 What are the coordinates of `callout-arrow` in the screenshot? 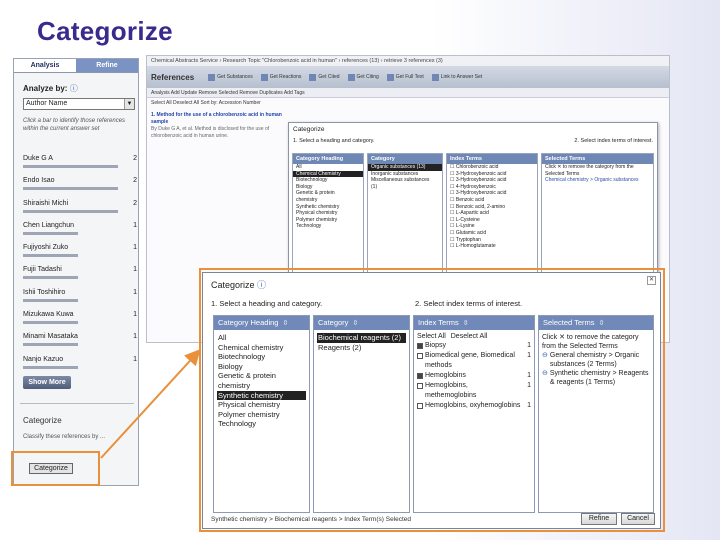 It's located at (150, 404).